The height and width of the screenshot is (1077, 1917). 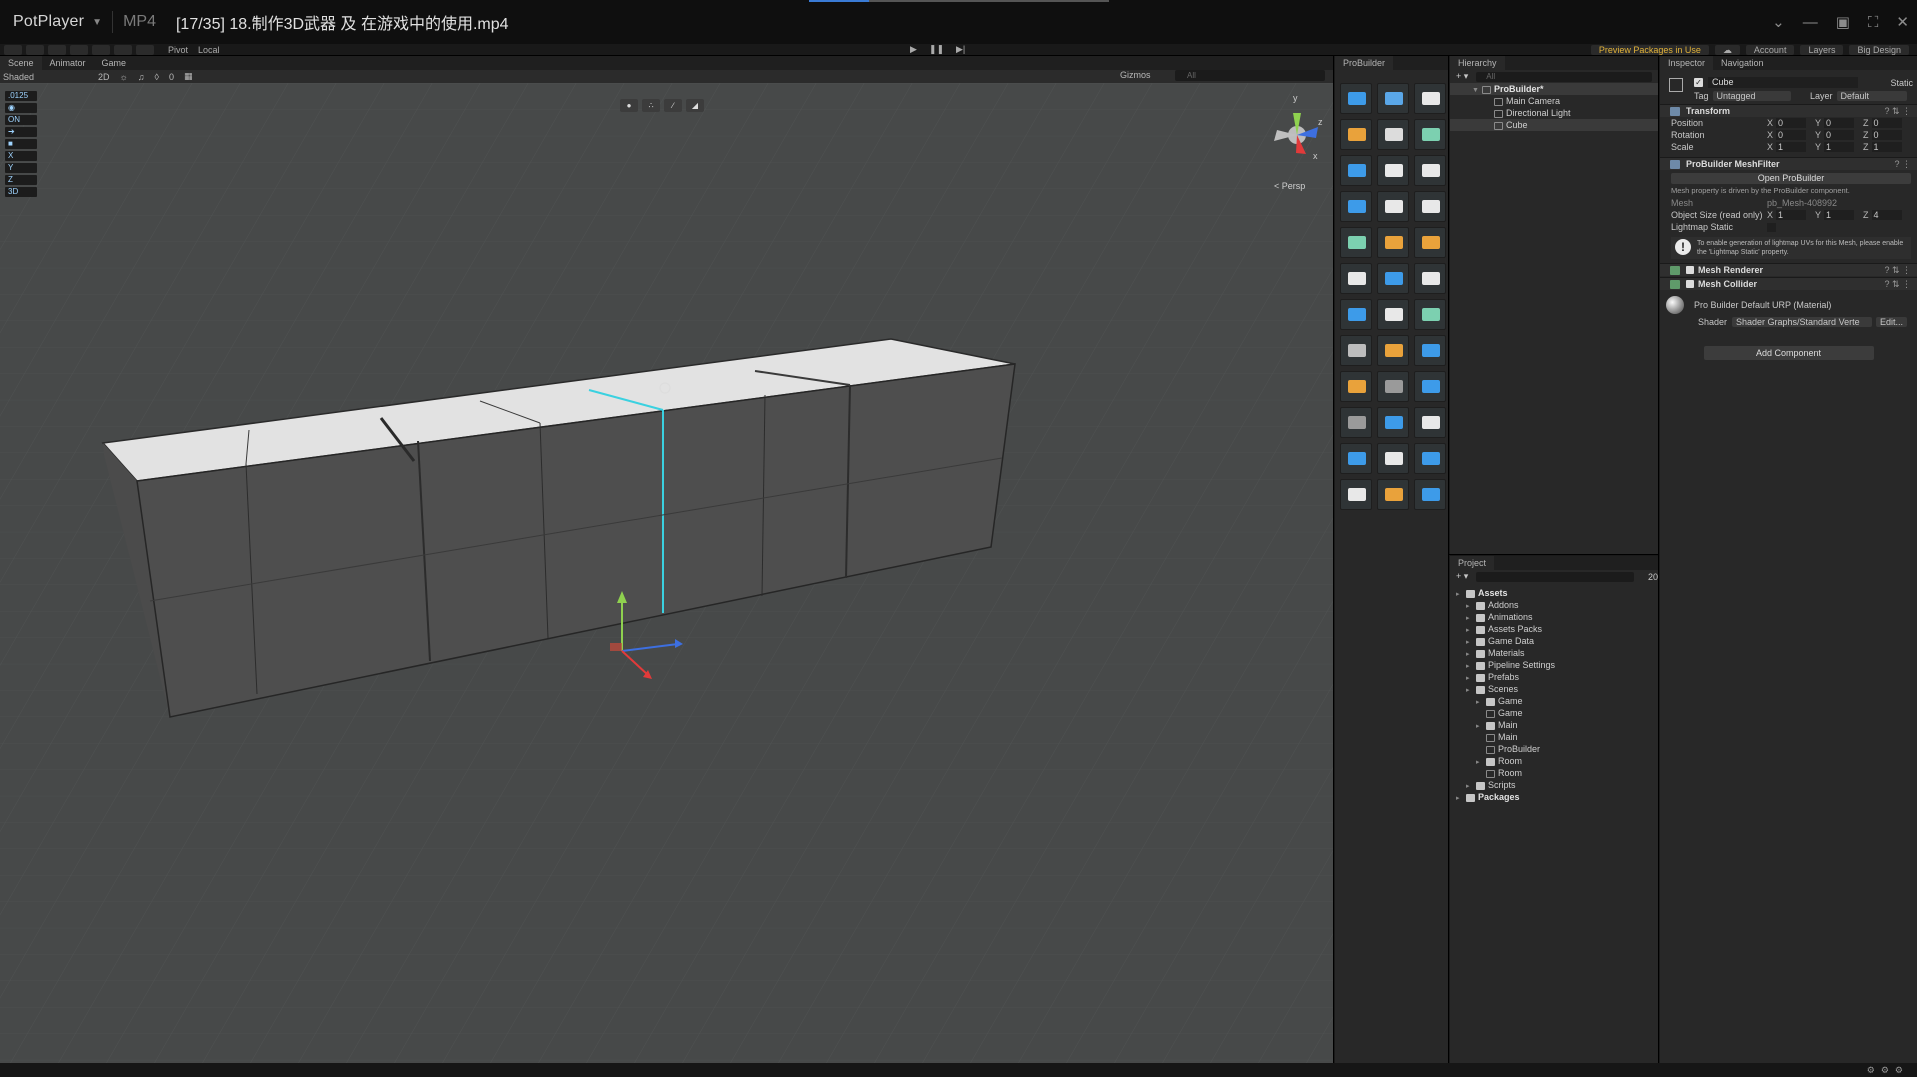 What do you see at coordinates (1135, 75) in the screenshot?
I see `gizmos-dropdown: Gizmos` at bounding box center [1135, 75].